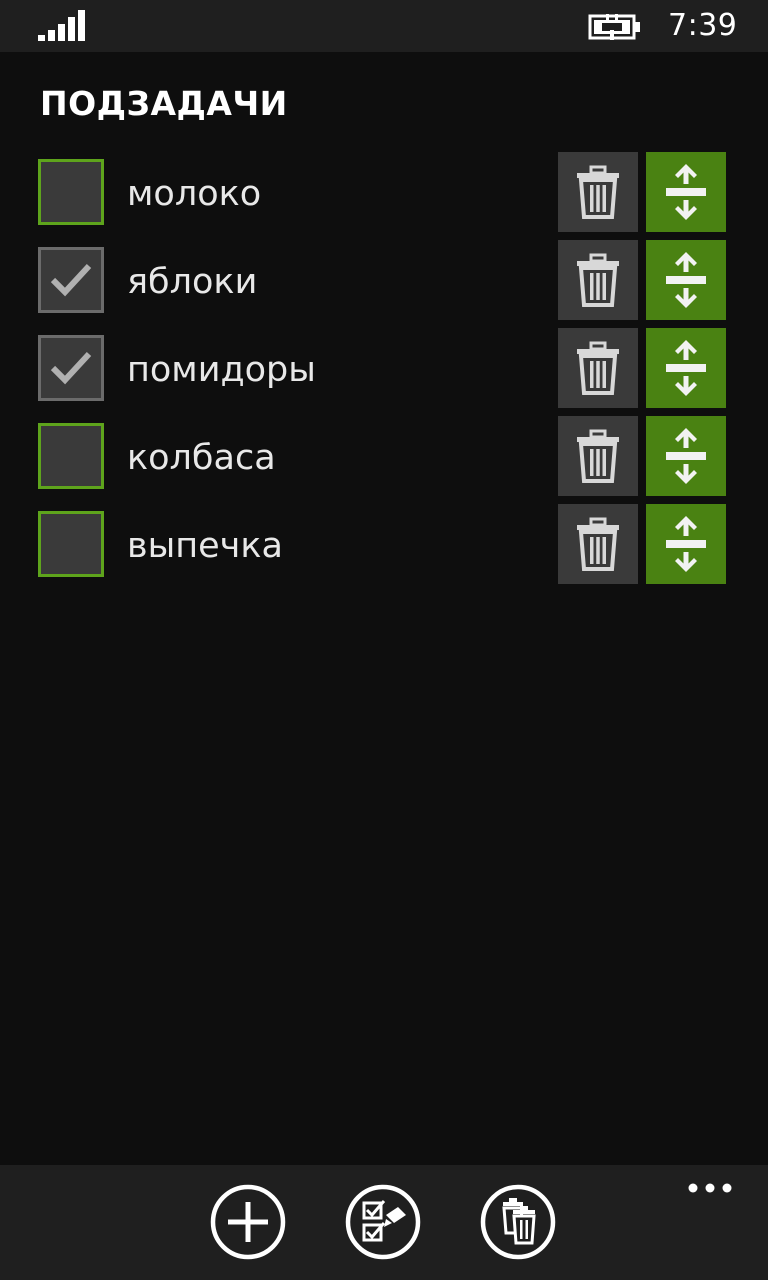 The height and width of the screenshot is (1280, 768). Describe the element at coordinates (710, 1188) in the screenshot. I see `more-dots-icon` at that location.